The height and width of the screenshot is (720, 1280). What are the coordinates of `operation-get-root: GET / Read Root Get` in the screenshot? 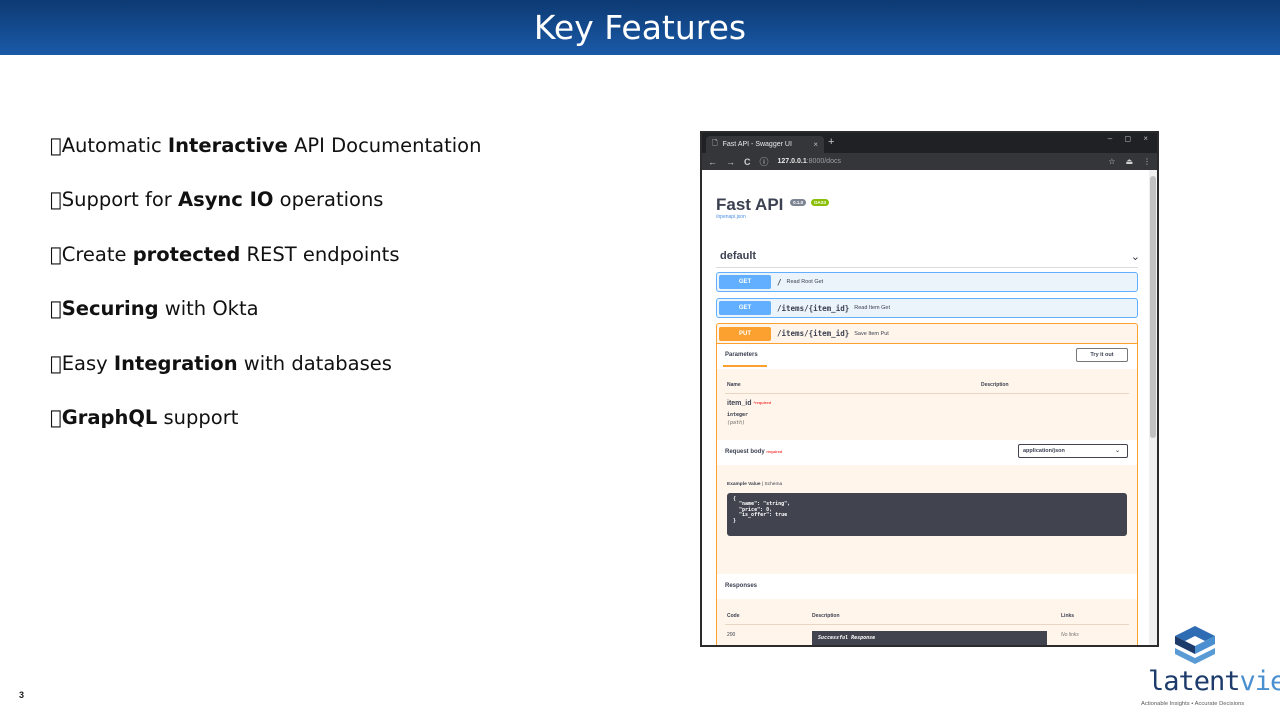 It's located at (927, 282).